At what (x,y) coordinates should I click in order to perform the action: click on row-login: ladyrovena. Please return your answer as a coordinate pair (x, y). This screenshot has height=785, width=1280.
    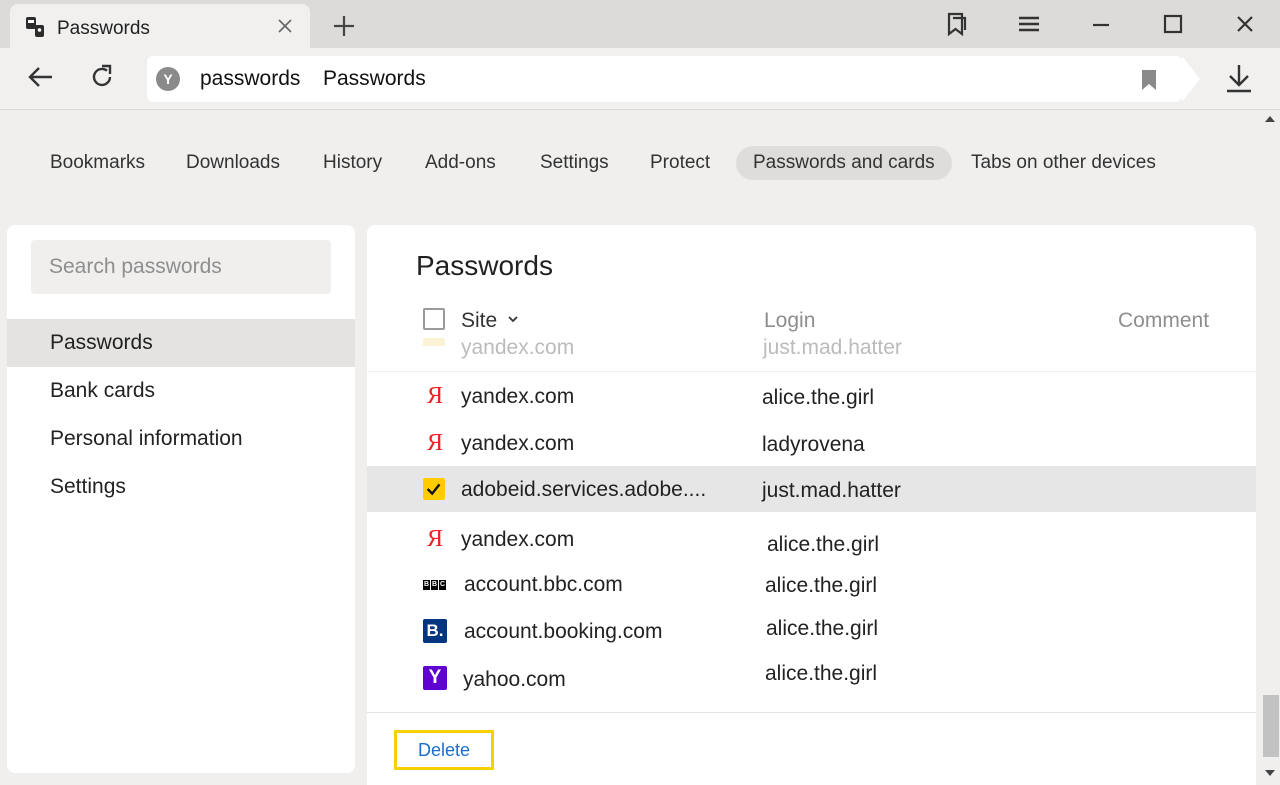
    Looking at the image, I should click on (813, 444).